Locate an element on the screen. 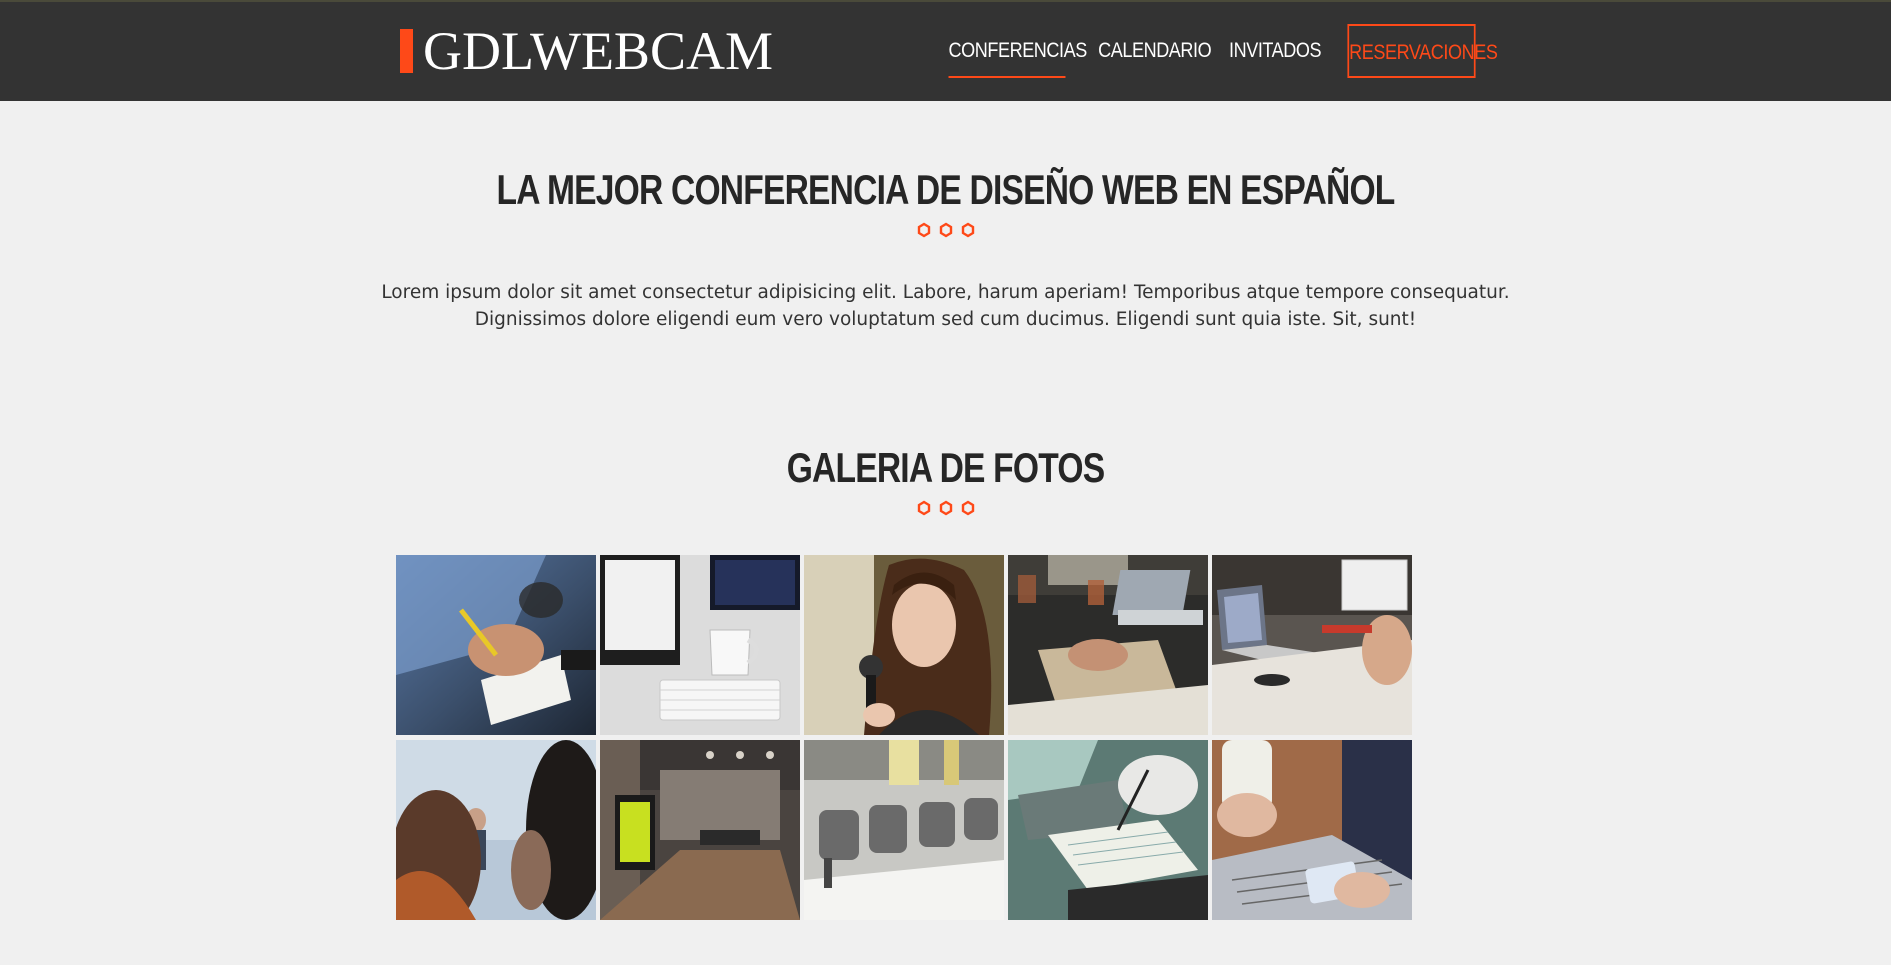  gallery-title: GALERIA DE FOTOS is located at coordinates (945, 467).